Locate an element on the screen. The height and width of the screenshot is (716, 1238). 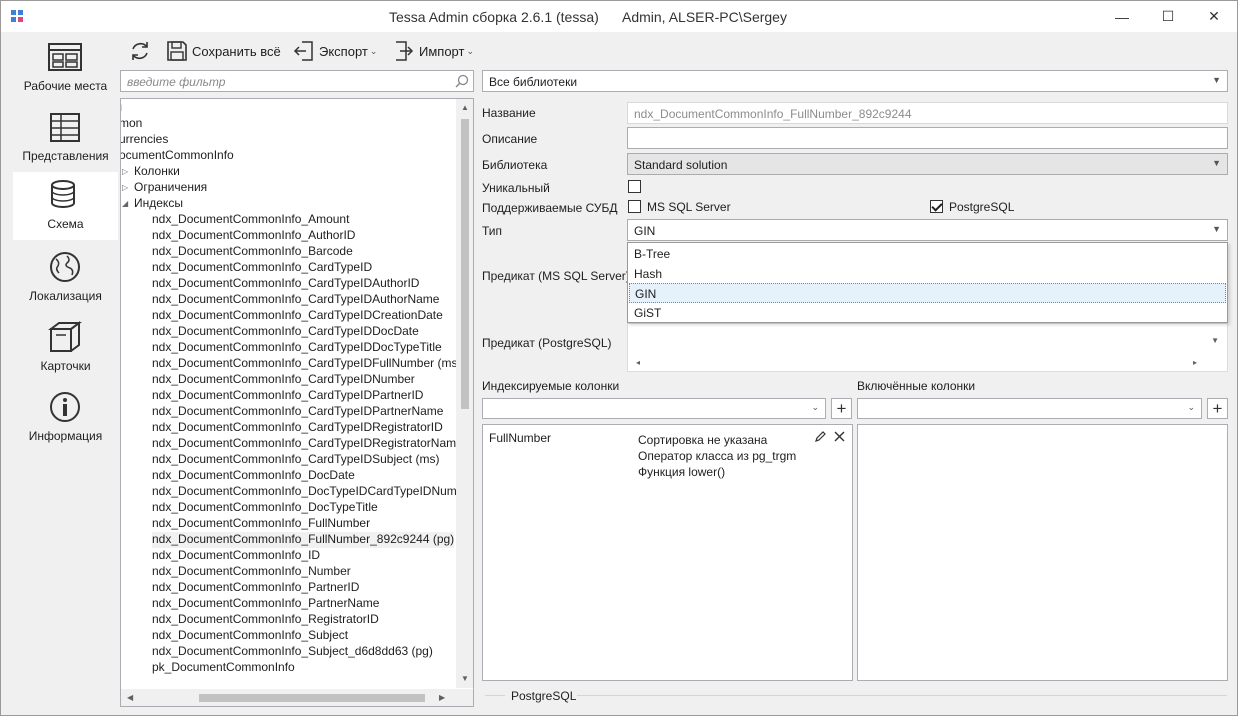
sidebar-item-info: Информация is located at coordinates (65, 418).